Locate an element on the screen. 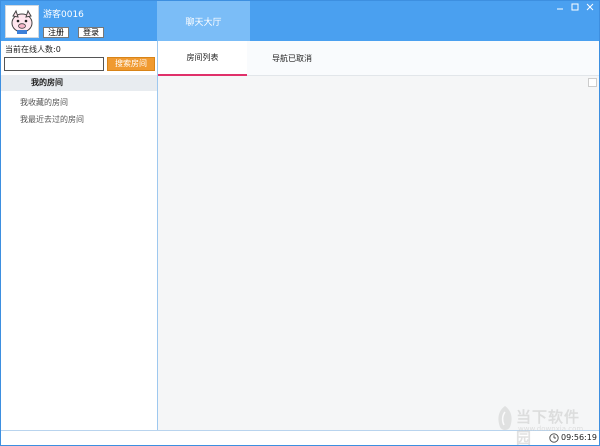 The image size is (600, 446). tab-navigation-cancelled: 导航已取消 is located at coordinates (292, 58).